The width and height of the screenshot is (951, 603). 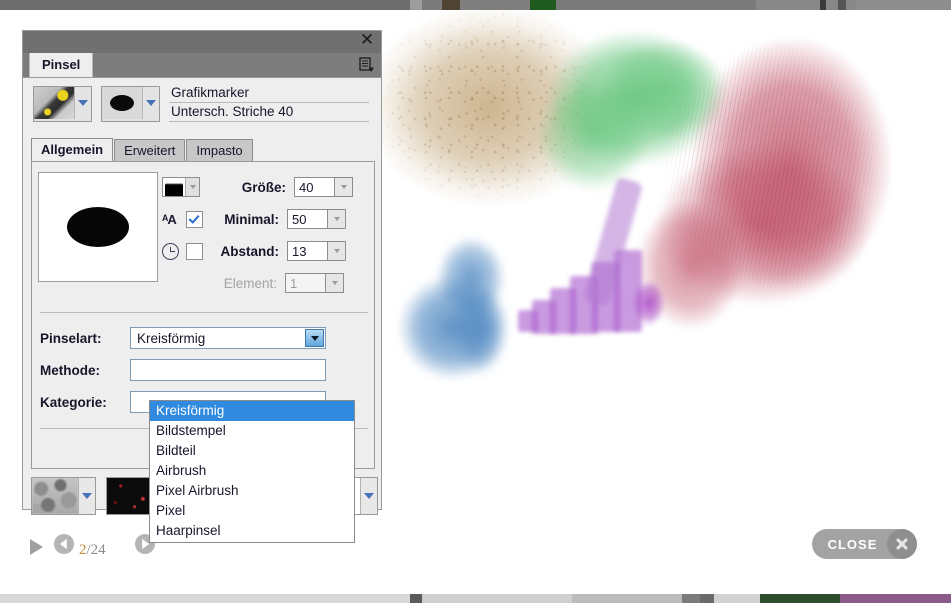 What do you see at coordinates (336, 219) in the screenshot?
I see `spinner-minimal` at bounding box center [336, 219].